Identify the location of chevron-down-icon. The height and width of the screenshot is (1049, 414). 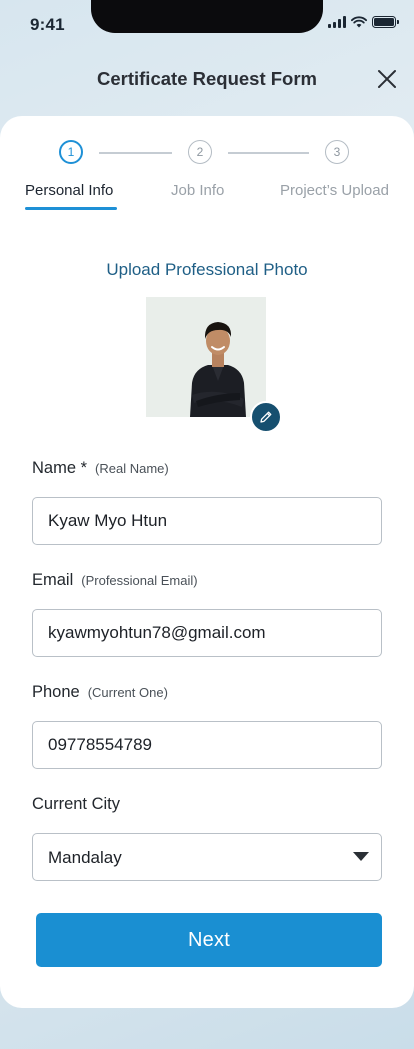
(361, 856).